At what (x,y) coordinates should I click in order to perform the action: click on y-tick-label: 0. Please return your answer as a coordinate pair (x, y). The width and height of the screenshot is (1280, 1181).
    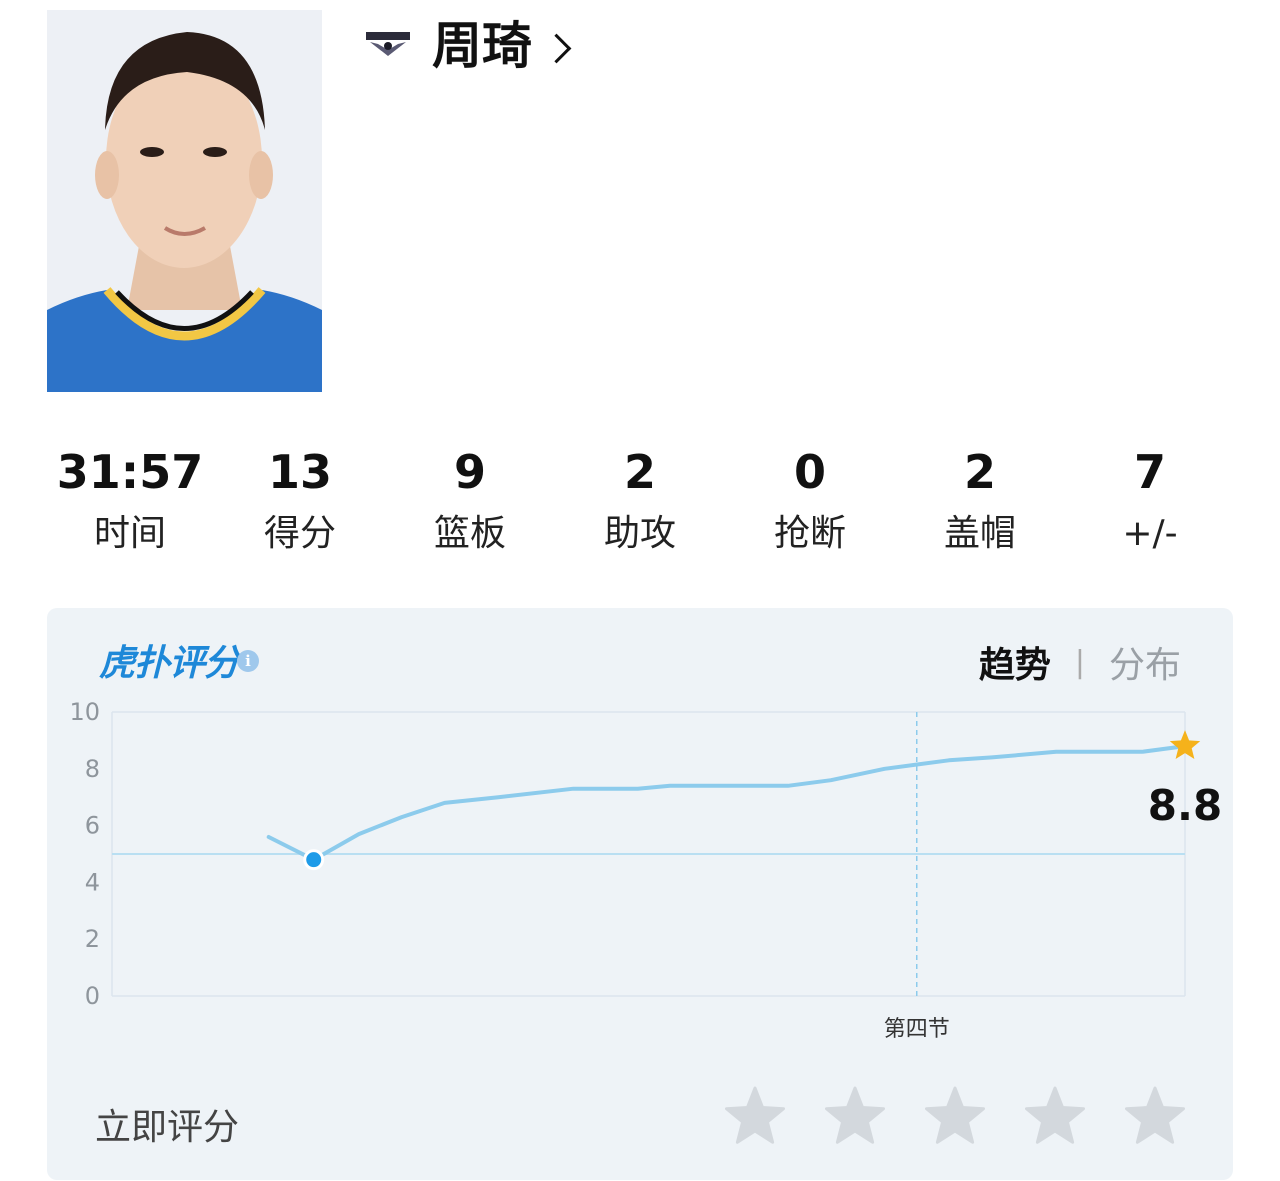
    Looking at the image, I should click on (92, 996).